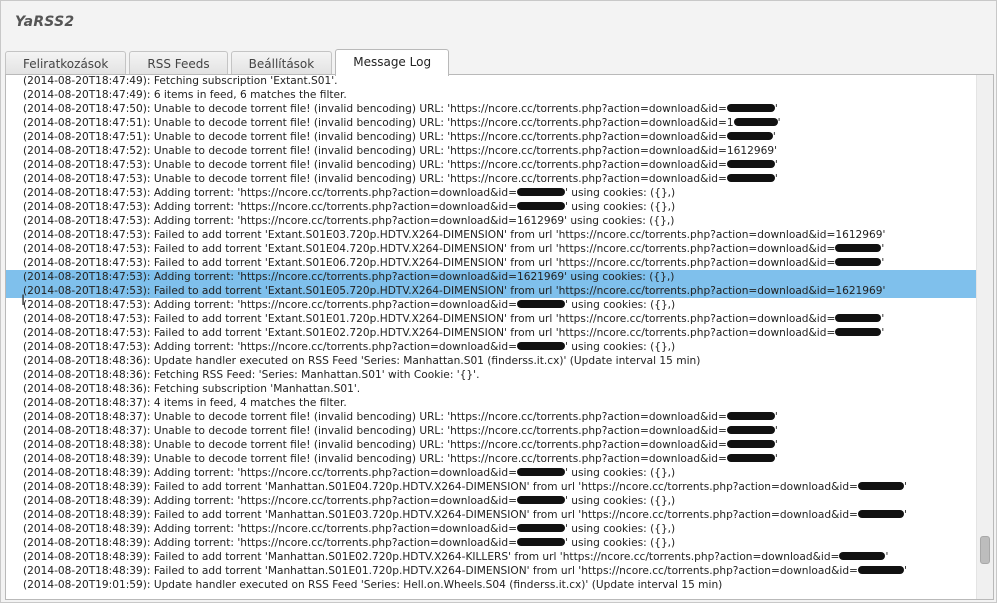  Describe the element at coordinates (45, 22) in the screenshot. I see `app-title: YaRSS2` at that location.